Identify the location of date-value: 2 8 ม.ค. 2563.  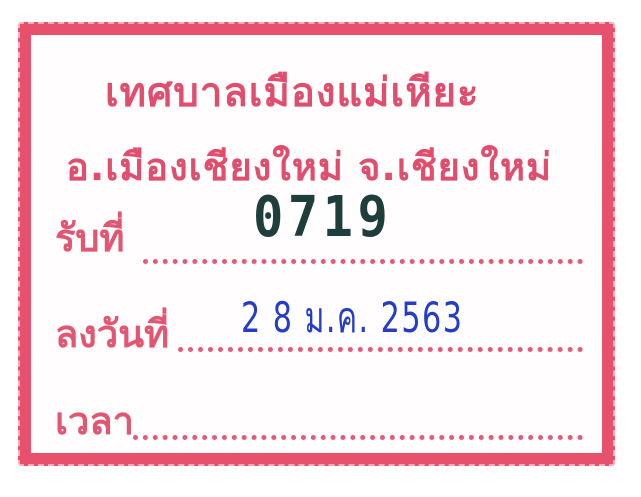
(352, 317).